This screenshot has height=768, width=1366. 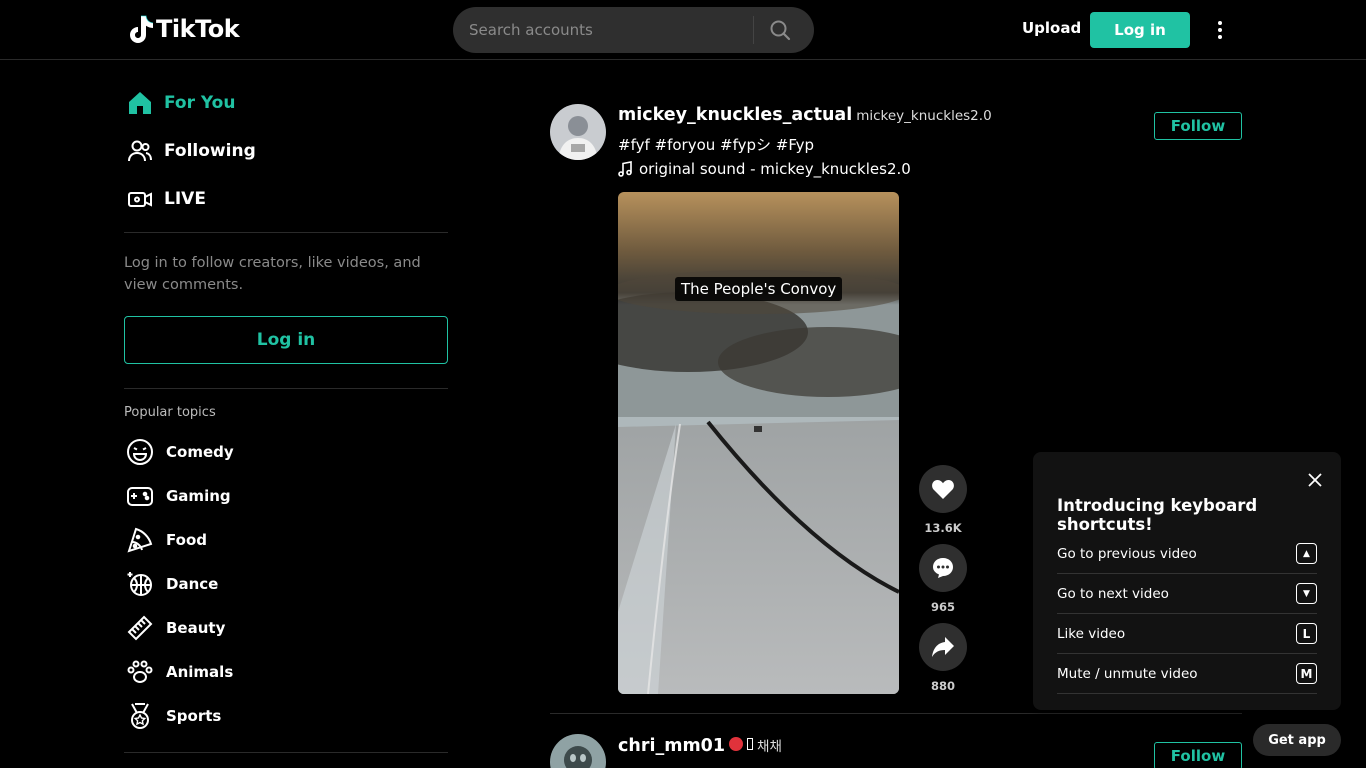 I want to click on share-icon, so click(x=943, y=647).